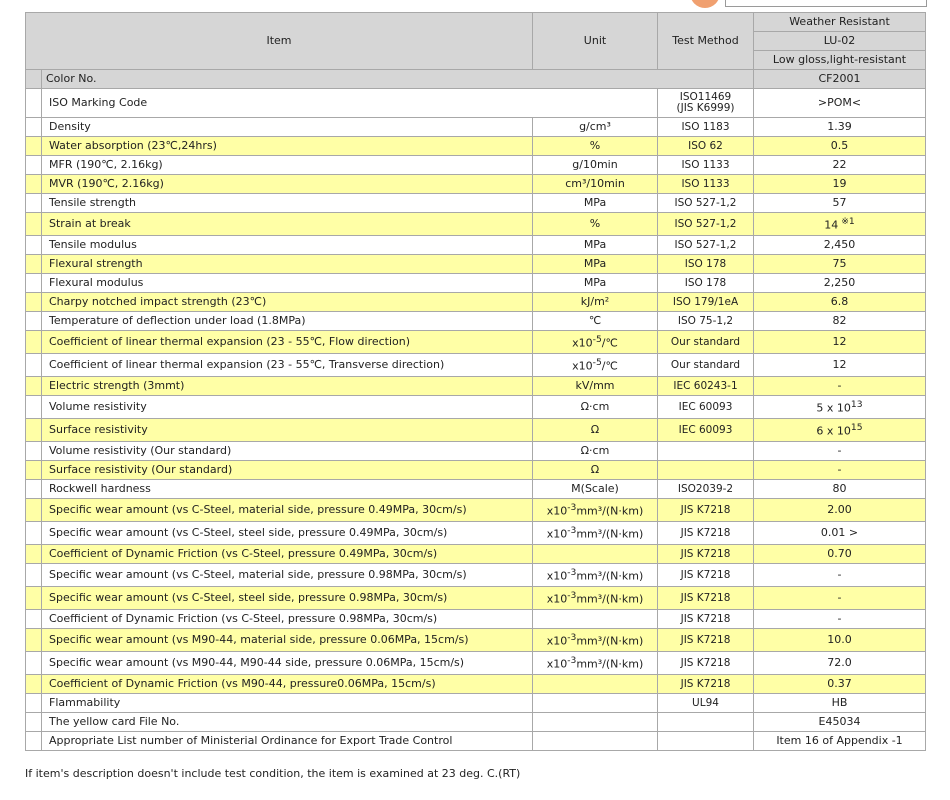  Describe the element at coordinates (705, 407) in the screenshot. I see `test-method: IEC 60093` at that location.